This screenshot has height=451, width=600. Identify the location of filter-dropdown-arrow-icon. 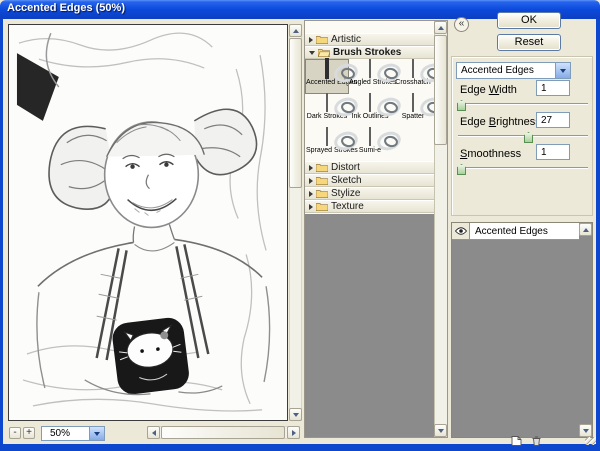
(562, 70).